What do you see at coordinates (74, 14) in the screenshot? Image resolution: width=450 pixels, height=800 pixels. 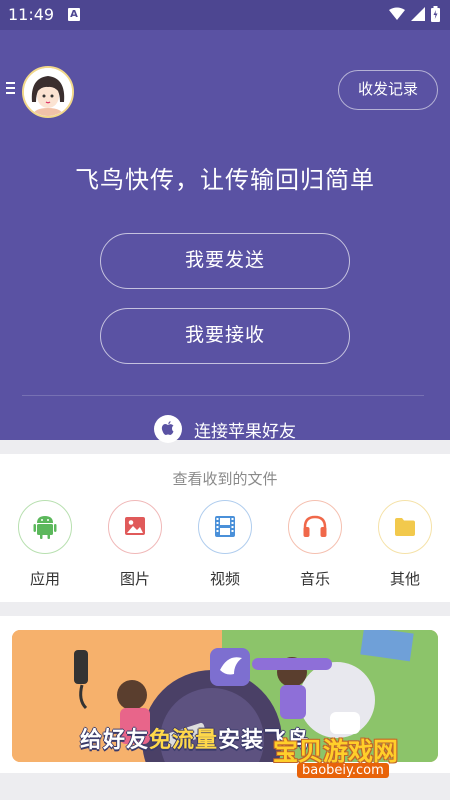 I see `notification-icon: A` at bounding box center [74, 14].